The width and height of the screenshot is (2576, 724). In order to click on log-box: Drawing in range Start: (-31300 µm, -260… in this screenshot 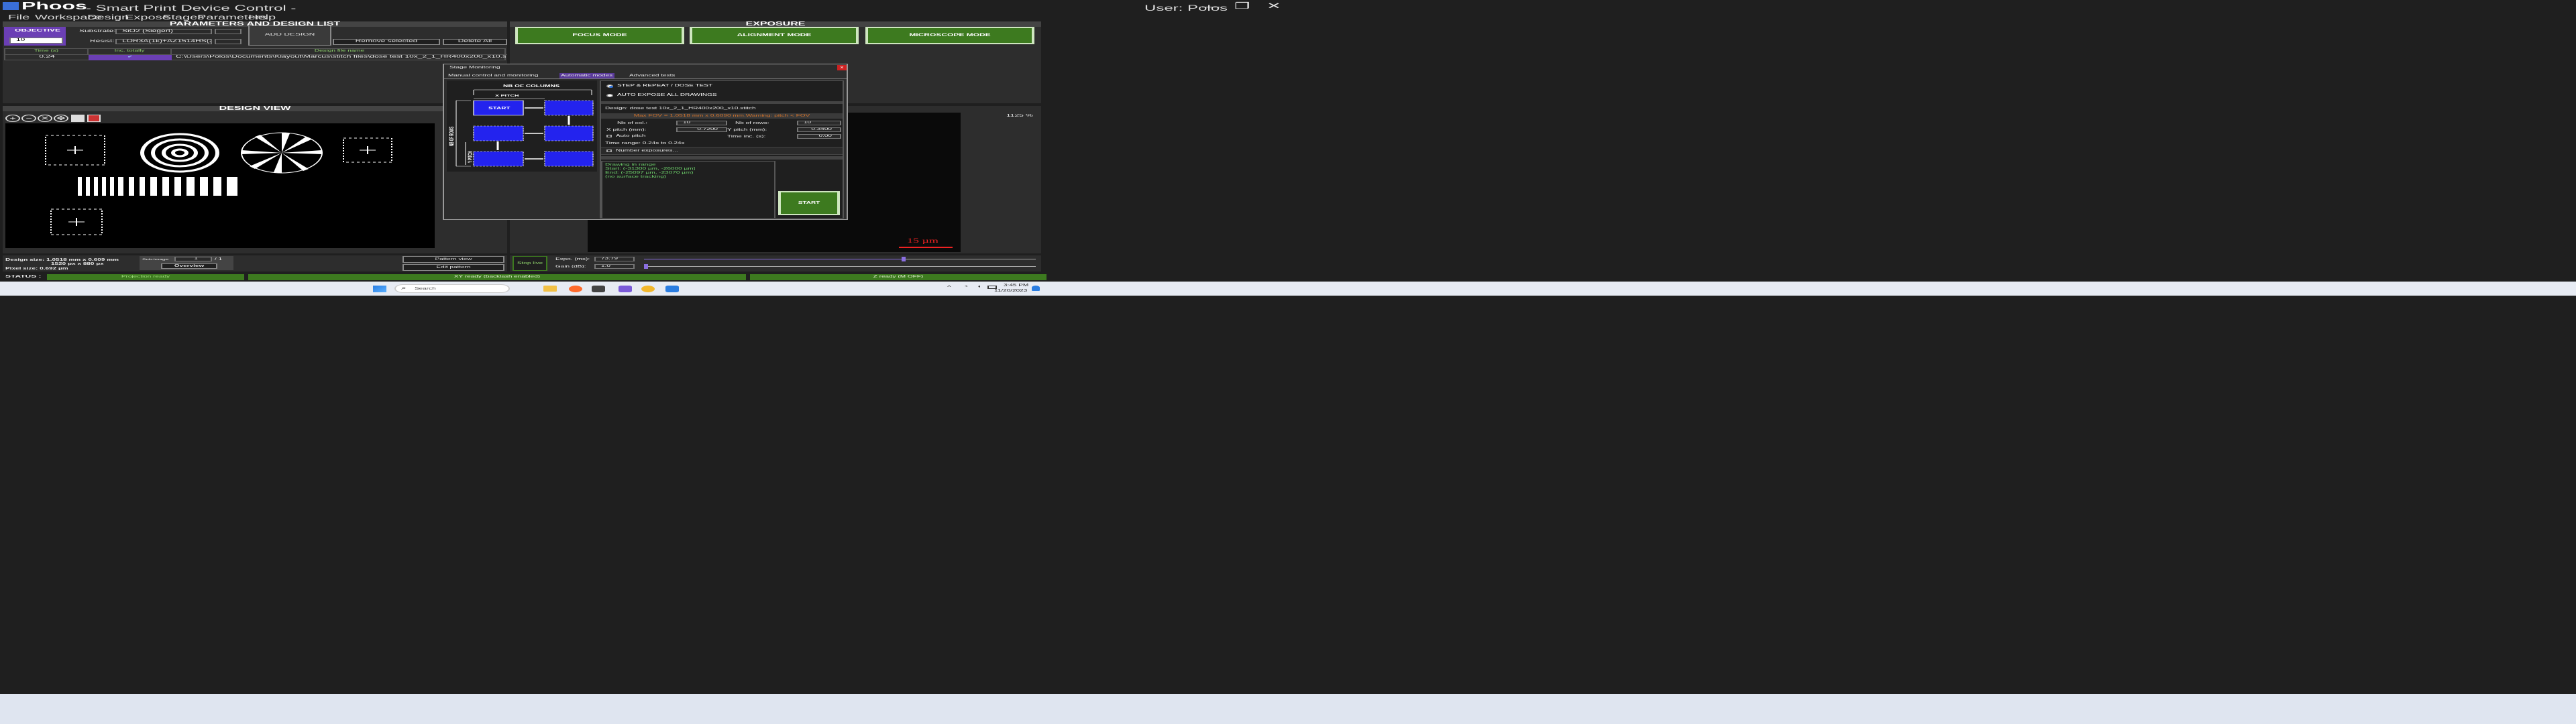, I will do `click(688, 190)`.